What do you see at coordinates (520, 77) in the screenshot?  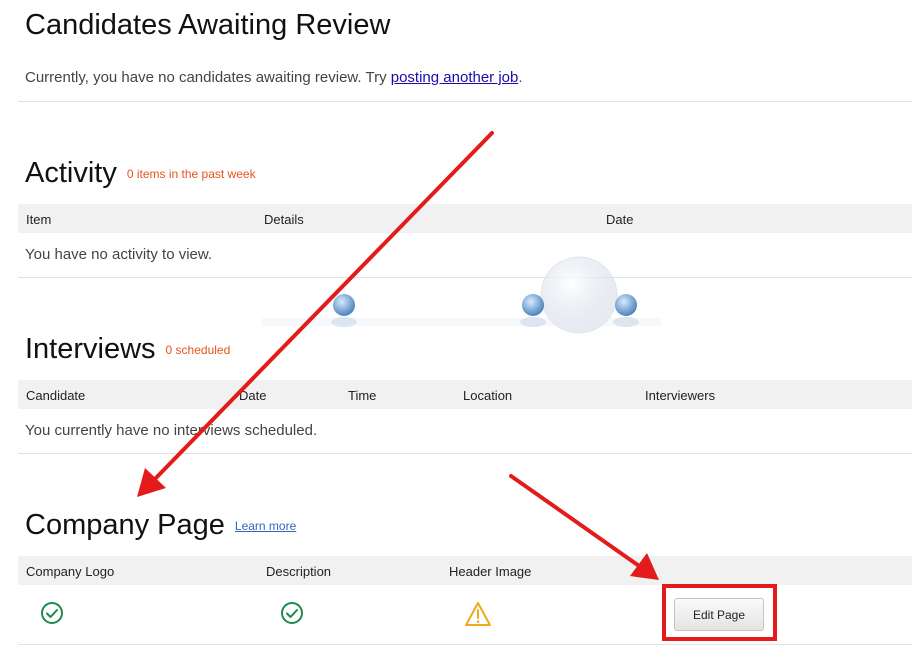 I see `review-message-suffix: .` at bounding box center [520, 77].